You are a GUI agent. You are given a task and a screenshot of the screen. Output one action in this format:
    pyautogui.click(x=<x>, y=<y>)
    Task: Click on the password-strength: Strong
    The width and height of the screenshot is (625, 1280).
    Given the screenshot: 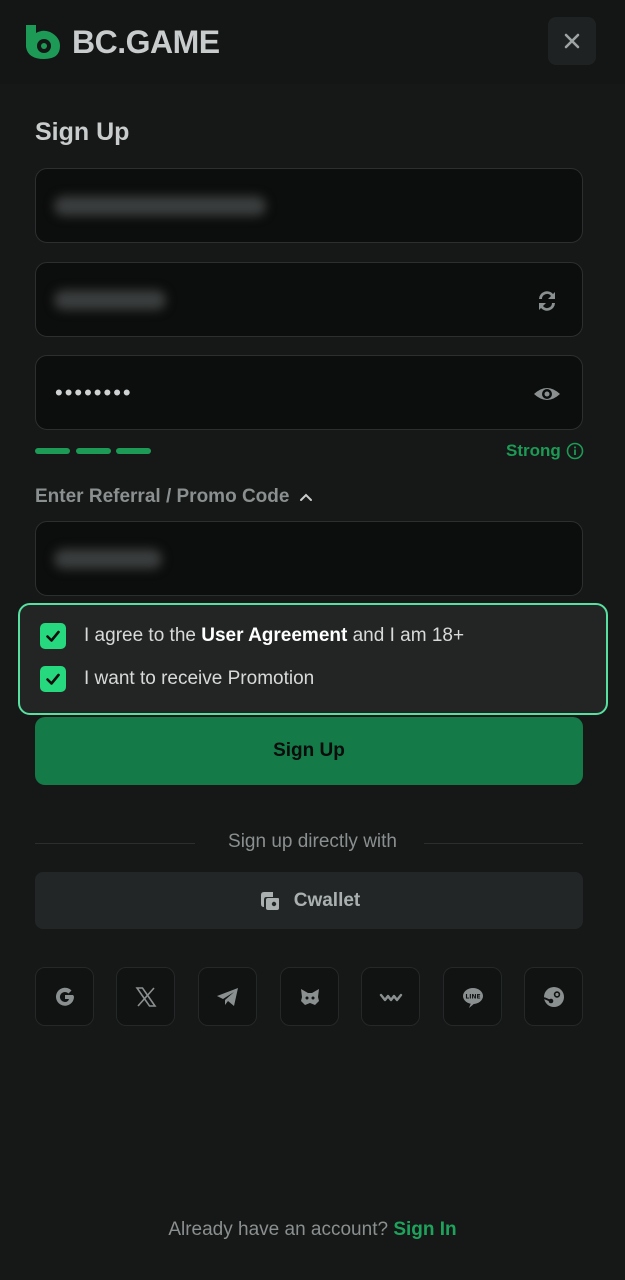 What is the action you would take?
    pyautogui.click(x=545, y=451)
    